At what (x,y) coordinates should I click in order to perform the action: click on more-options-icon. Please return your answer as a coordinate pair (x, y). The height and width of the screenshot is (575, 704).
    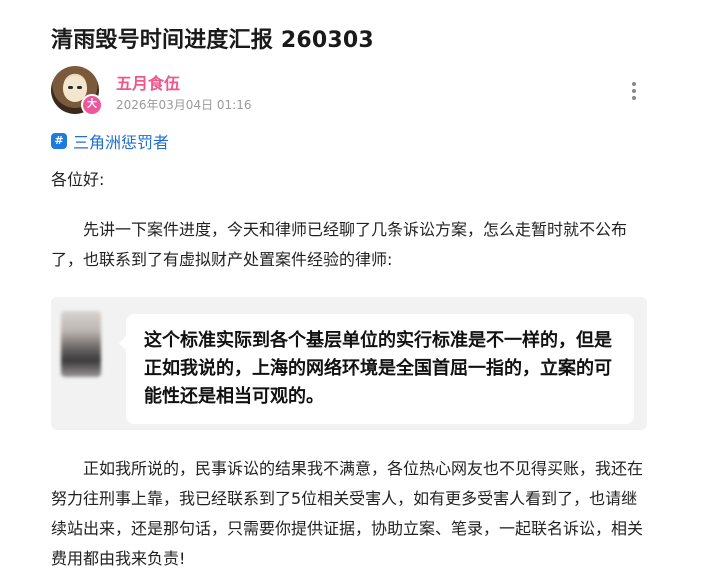
    Looking at the image, I should click on (634, 92).